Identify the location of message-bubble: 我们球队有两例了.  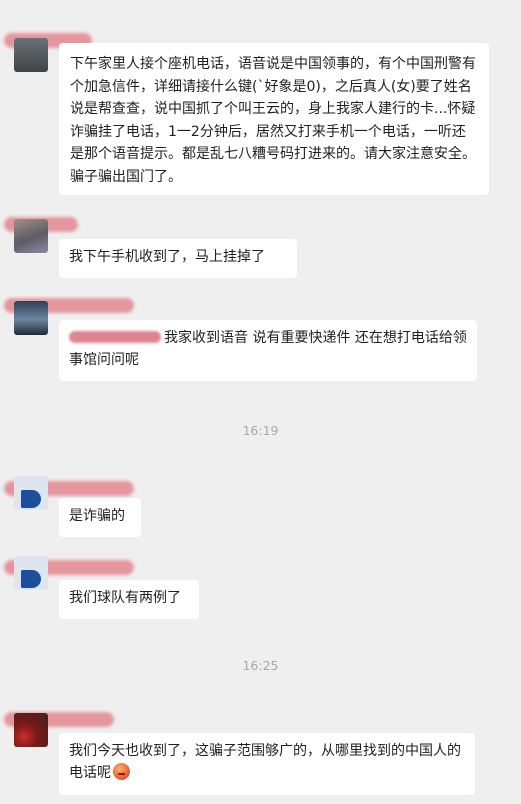
(129, 599).